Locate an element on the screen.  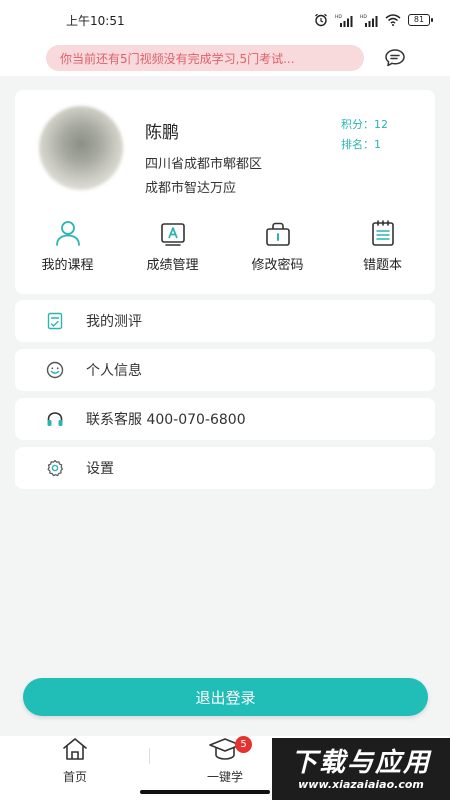
user-organization: 成都市智达万应 is located at coordinates (191, 188).